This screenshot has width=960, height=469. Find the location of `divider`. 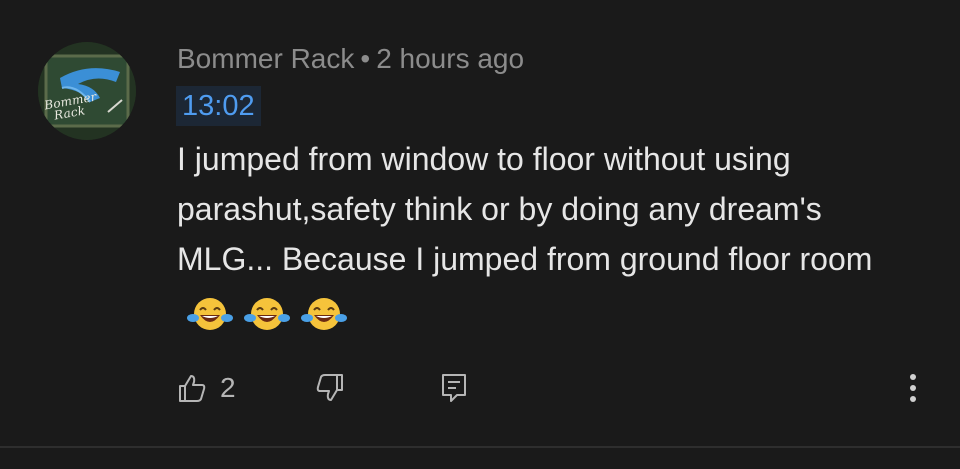

divider is located at coordinates (480, 447).